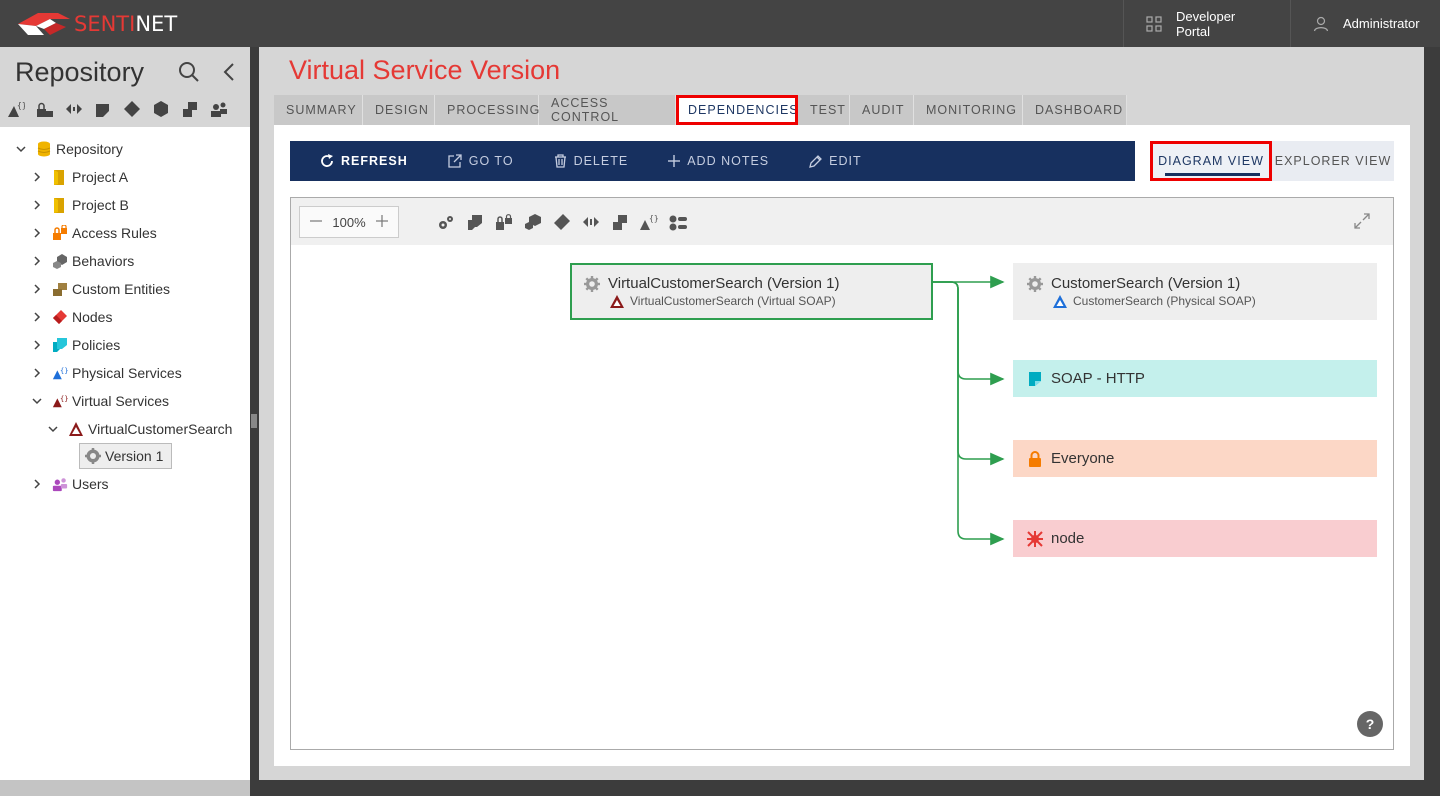 The image size is (1440, 796). Describe the element at coordinates (92, 317) in the screenshot. I see `tree-item-label: Nodes` at that location.